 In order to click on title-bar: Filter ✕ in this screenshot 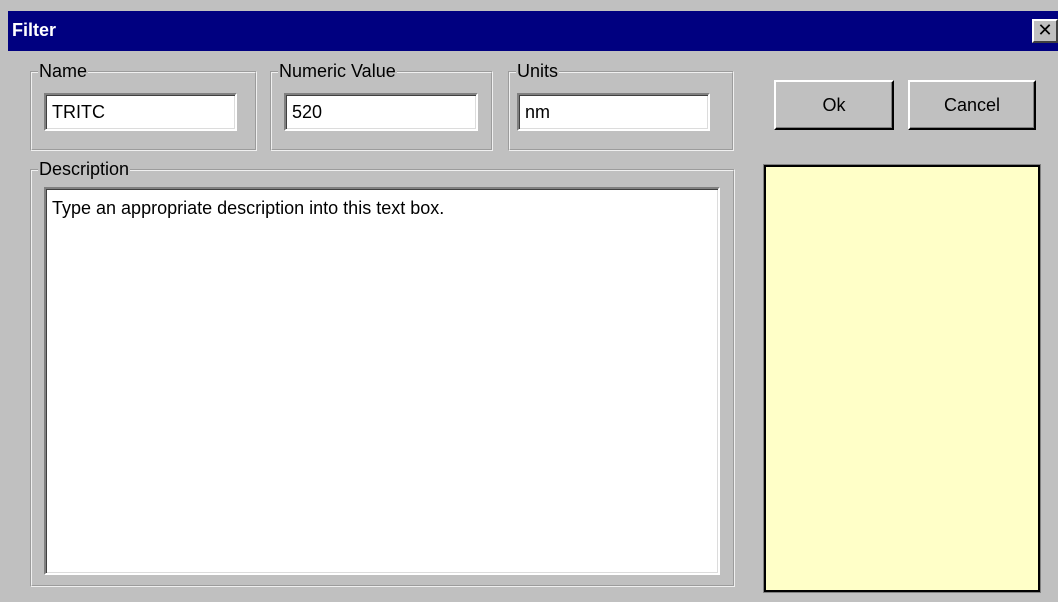, I will do `click(533, 31)`.